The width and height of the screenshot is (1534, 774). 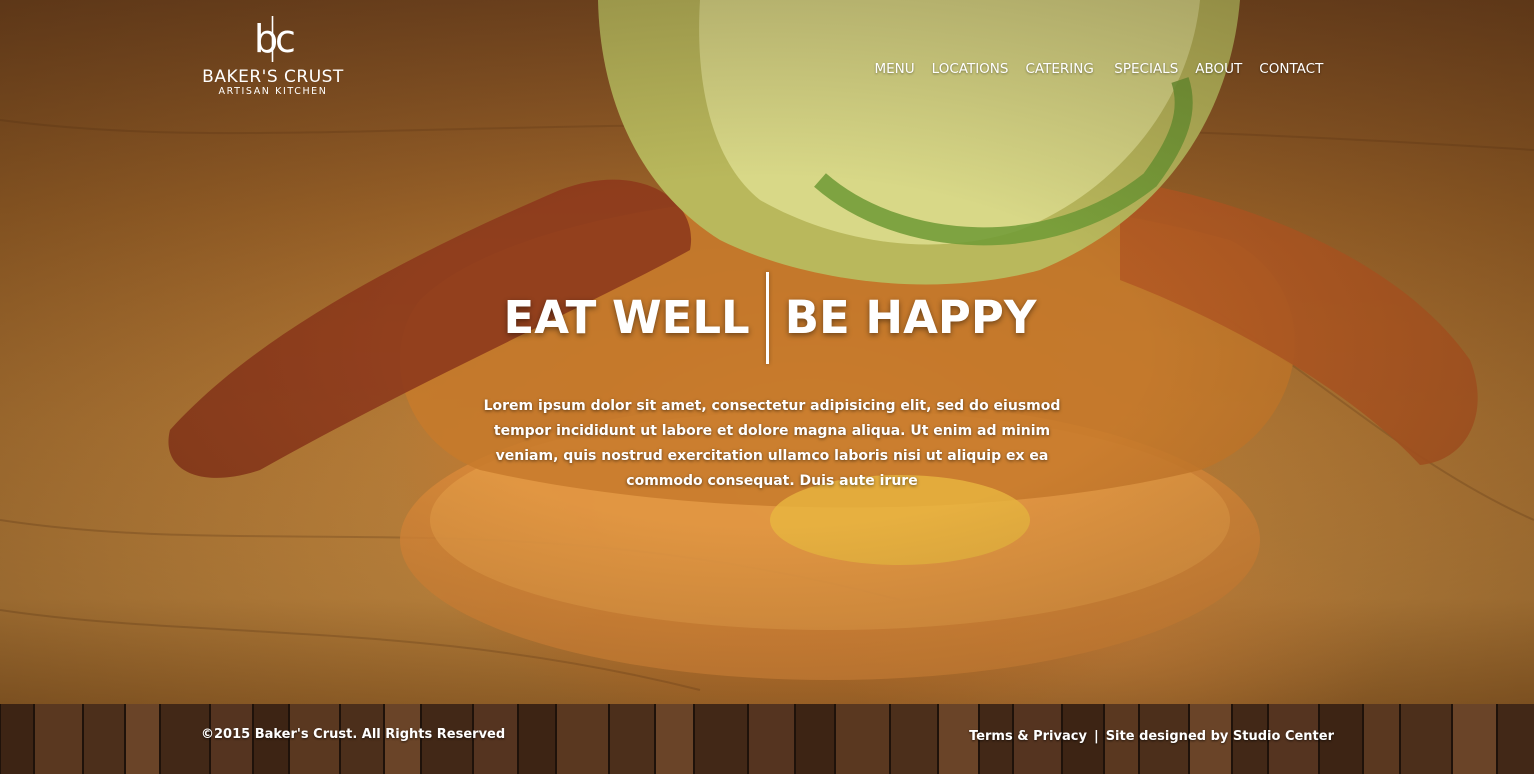 I want to click on bc-monogram-icon: b c, so click(x=274, y=39).